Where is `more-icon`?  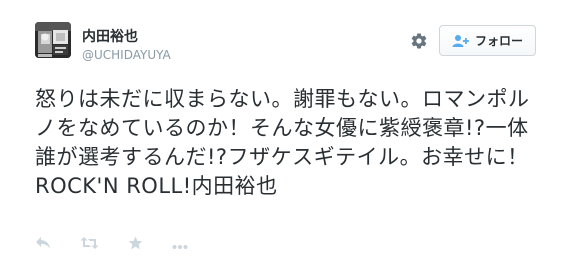 more-icon is located at coordinates (180, 244).